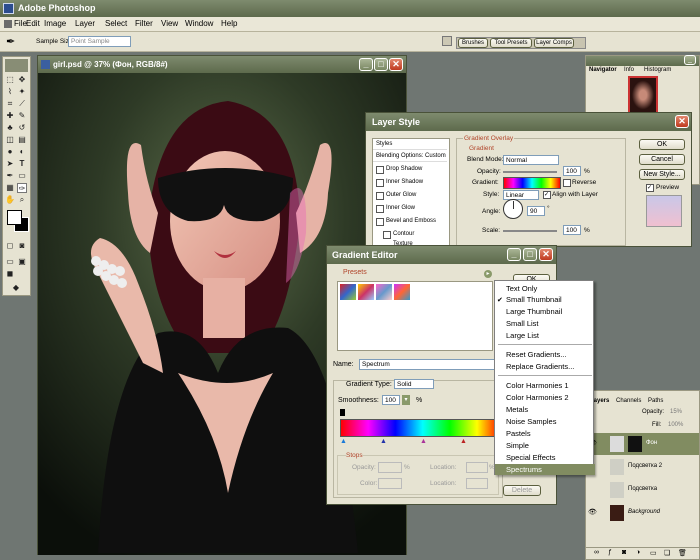  I want to click on menu-item-spectrums: Spectrums, so click(545, 469).